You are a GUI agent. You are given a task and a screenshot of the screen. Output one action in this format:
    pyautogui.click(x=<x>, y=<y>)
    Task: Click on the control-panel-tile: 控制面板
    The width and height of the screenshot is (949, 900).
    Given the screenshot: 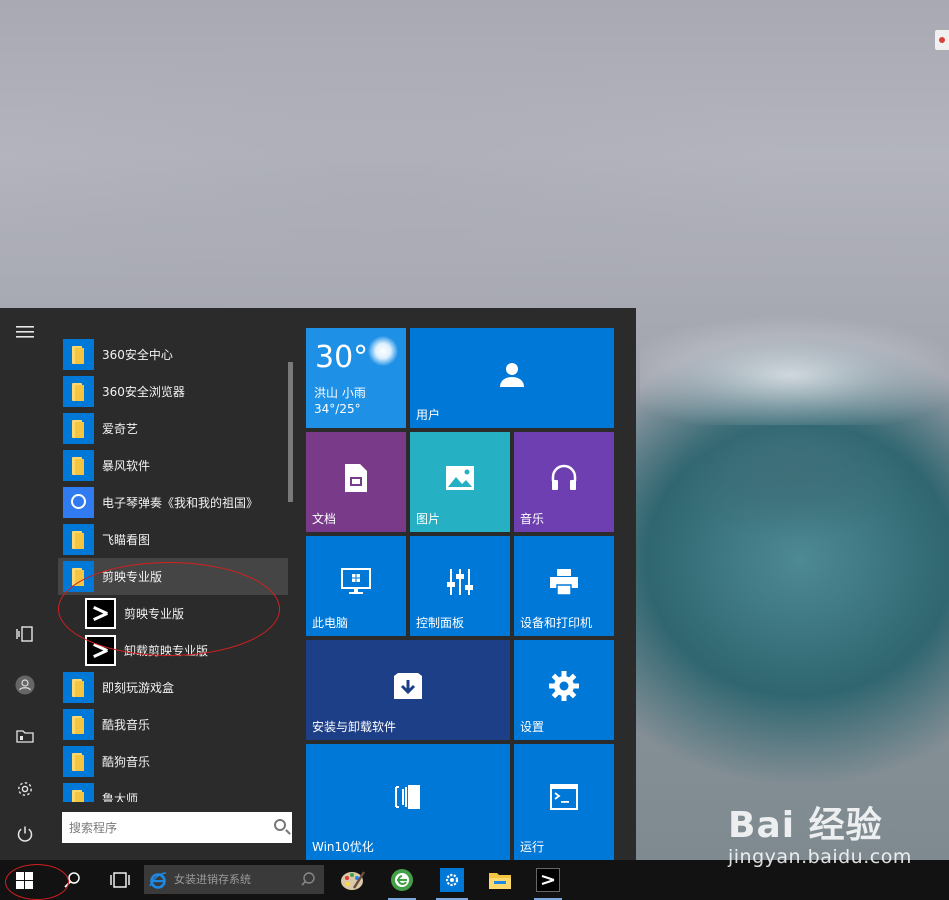 What is the action you would take?
    pyautogui.click(x=460, y=586)
    